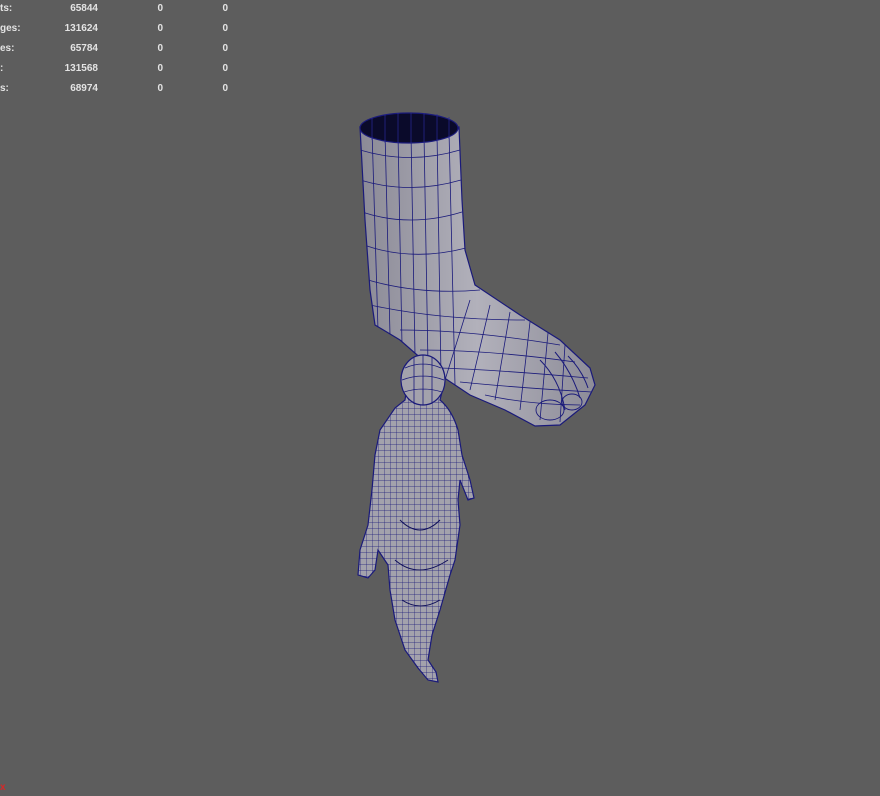  I want to click on hud-label: s:, so click(4, 88).